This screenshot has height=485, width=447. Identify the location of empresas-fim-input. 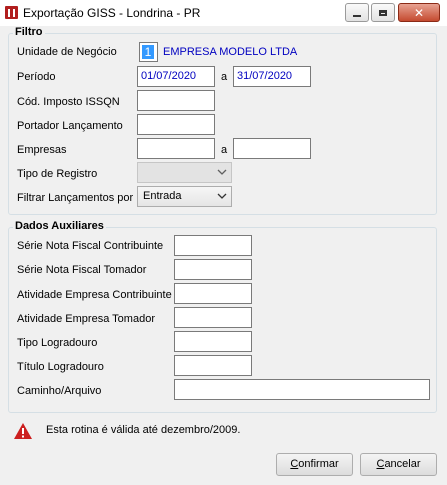
(272, 148).